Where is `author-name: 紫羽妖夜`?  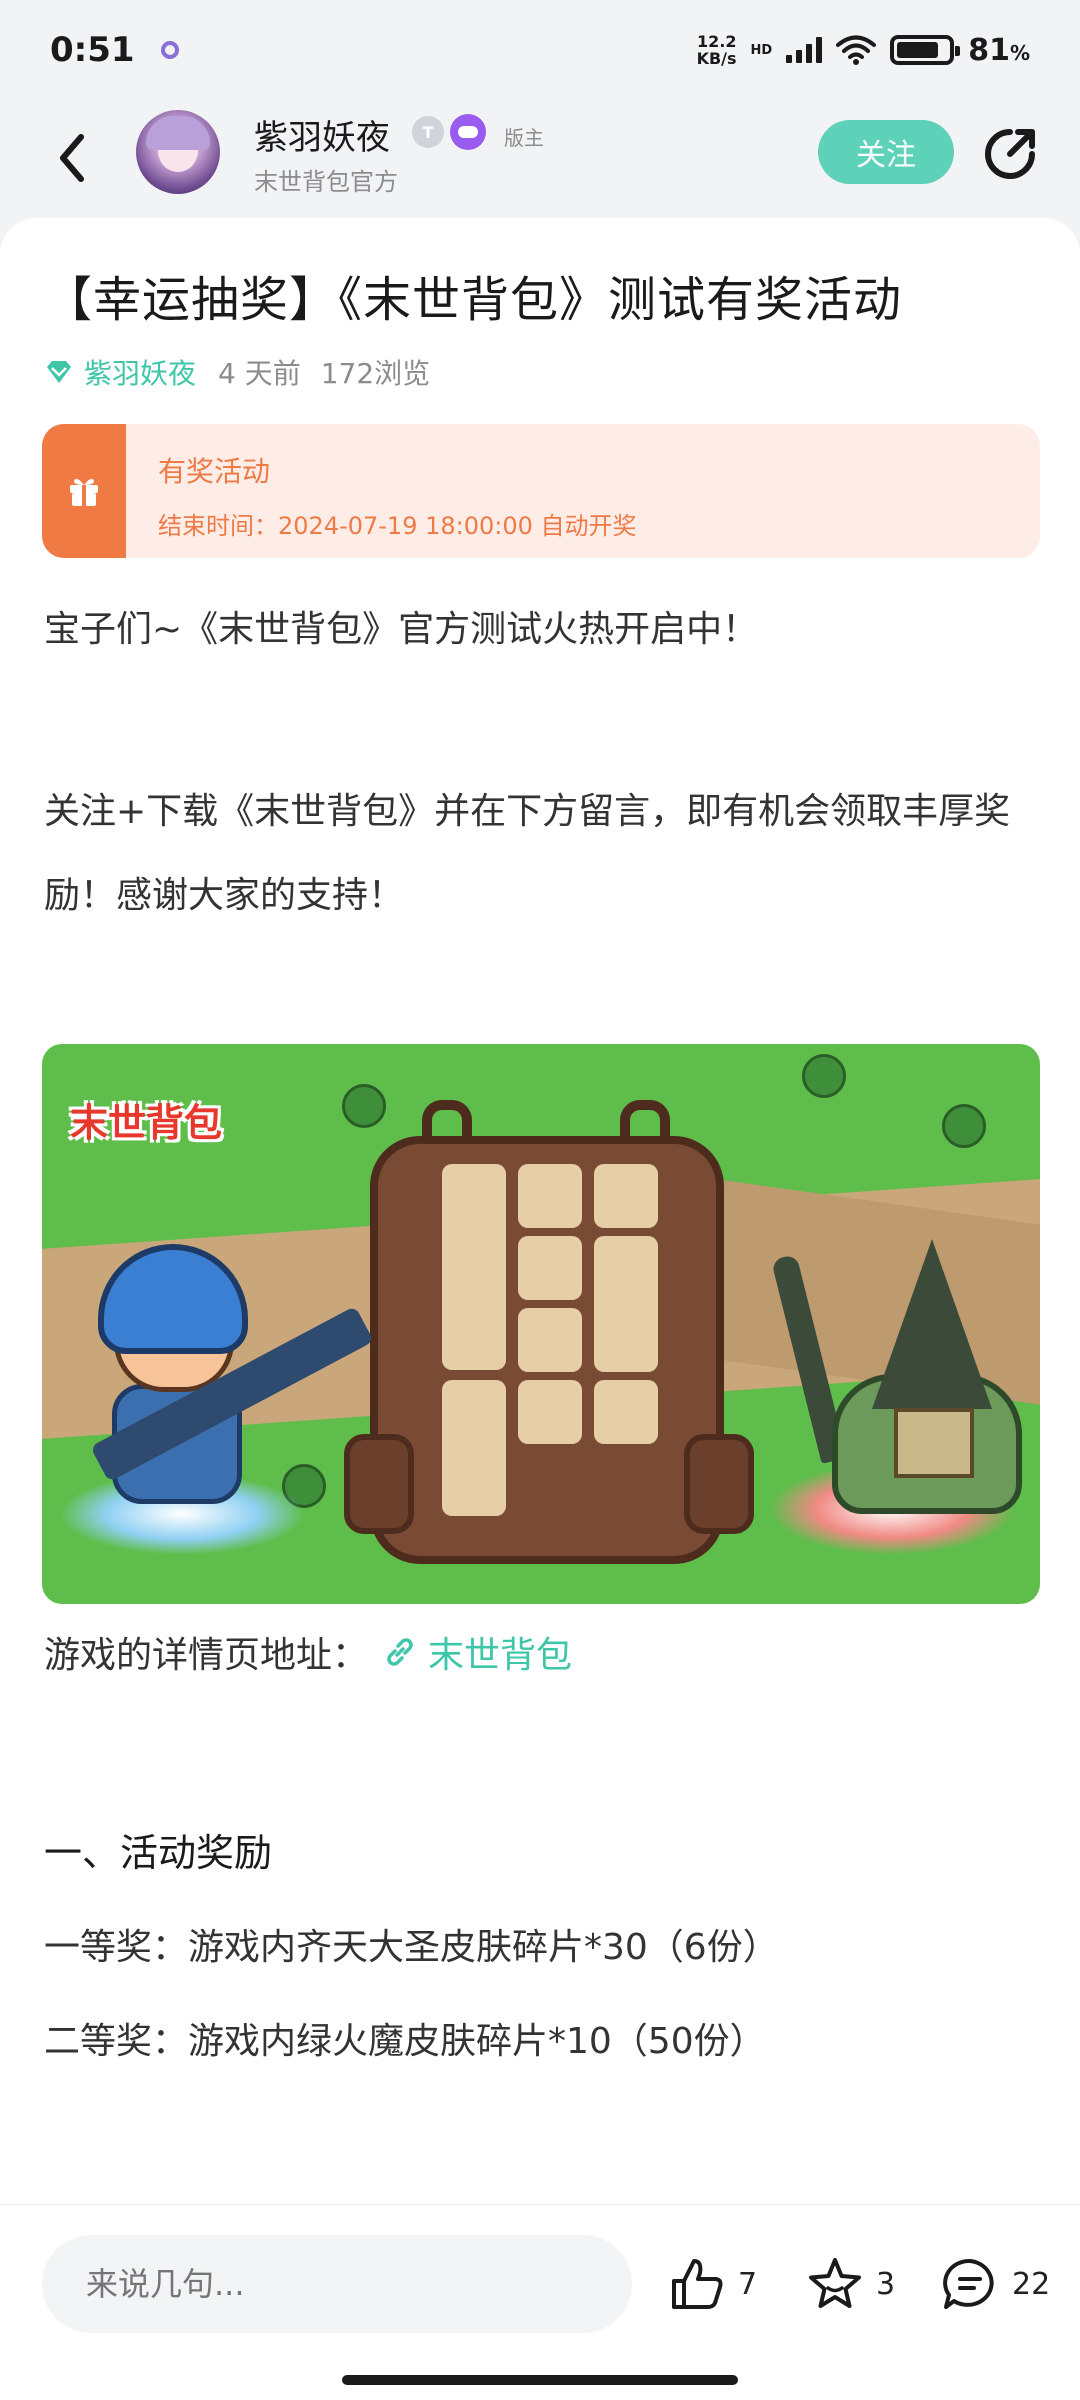 author-name: 紫羽妖夜 is located at coordinates (322, 134).